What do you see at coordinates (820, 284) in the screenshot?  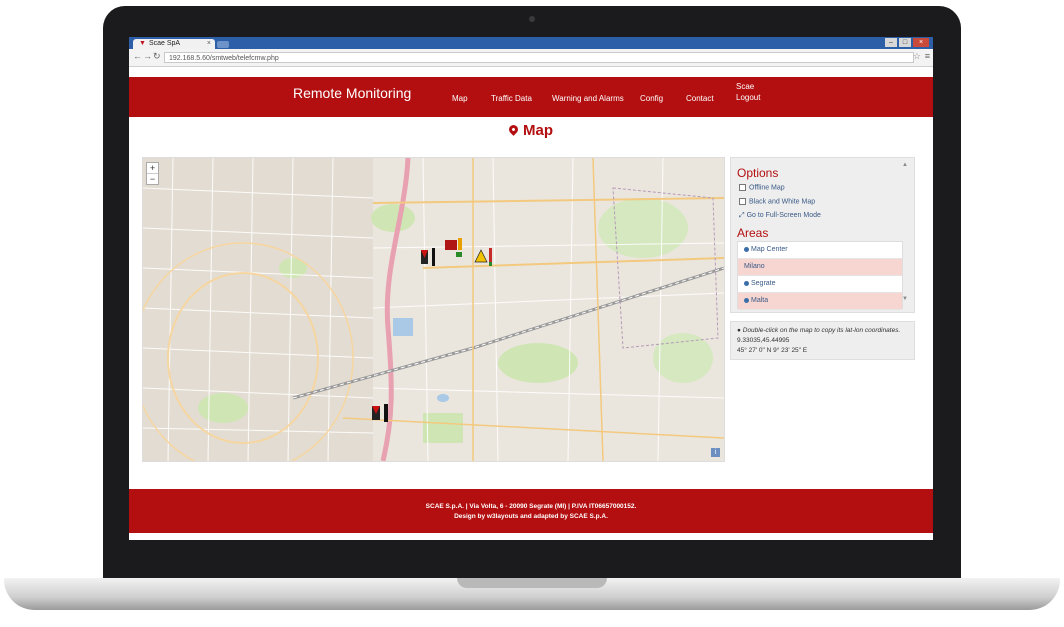 I see `list-item: Segrate` at bounding box center [820, 284].